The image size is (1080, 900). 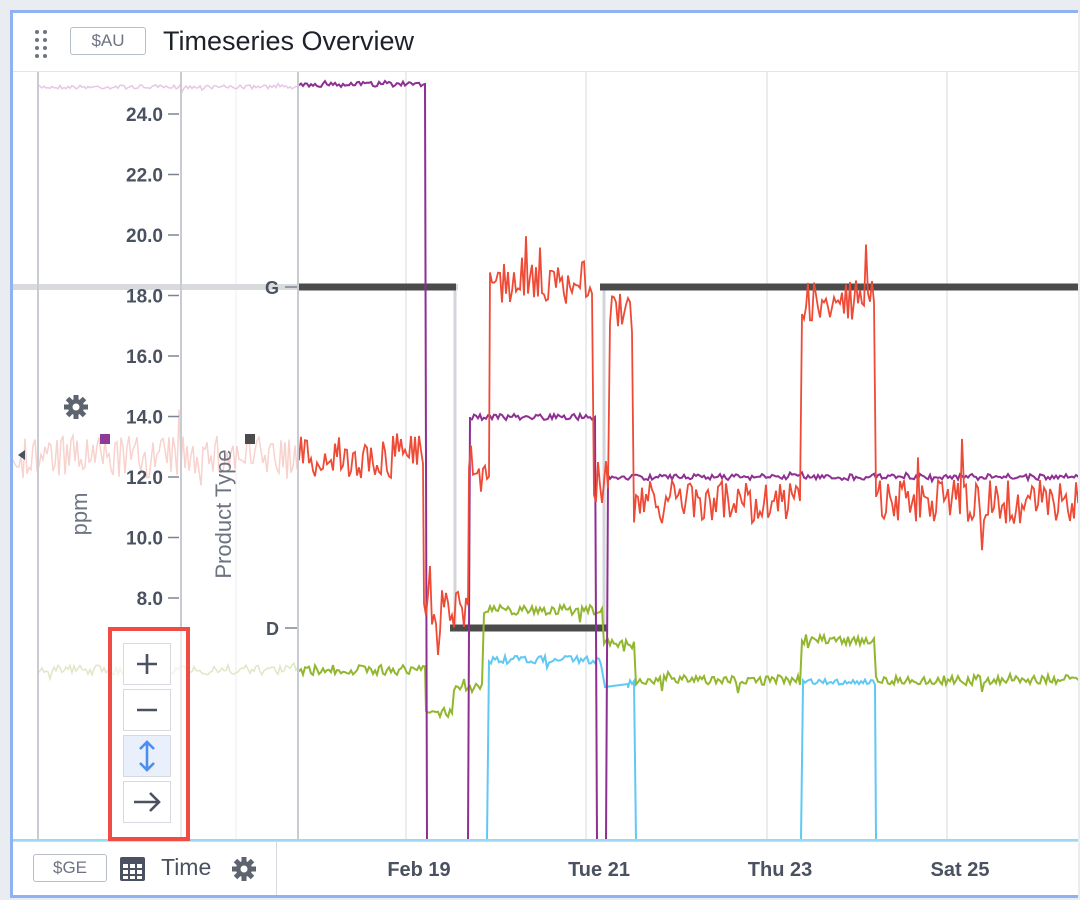 I want to click on ppm-axis-label: ppm, so click(x=79, y=514).